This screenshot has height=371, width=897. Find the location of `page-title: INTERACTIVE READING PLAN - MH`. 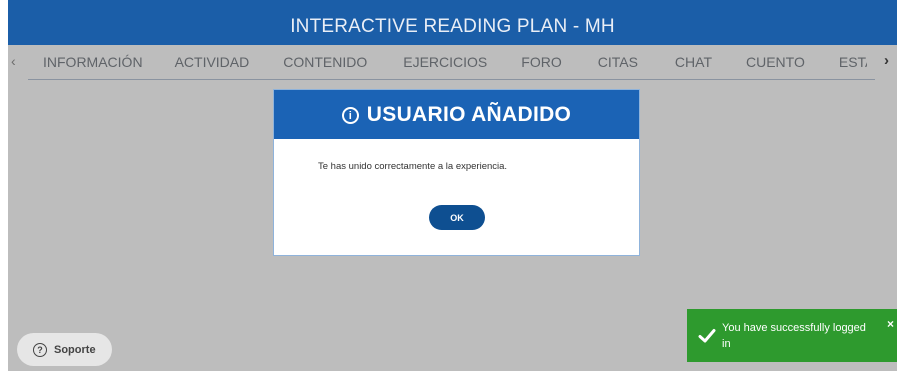

page-title: INTERACTIVE READING PLAN - MH is located at coordinates (452, 26).